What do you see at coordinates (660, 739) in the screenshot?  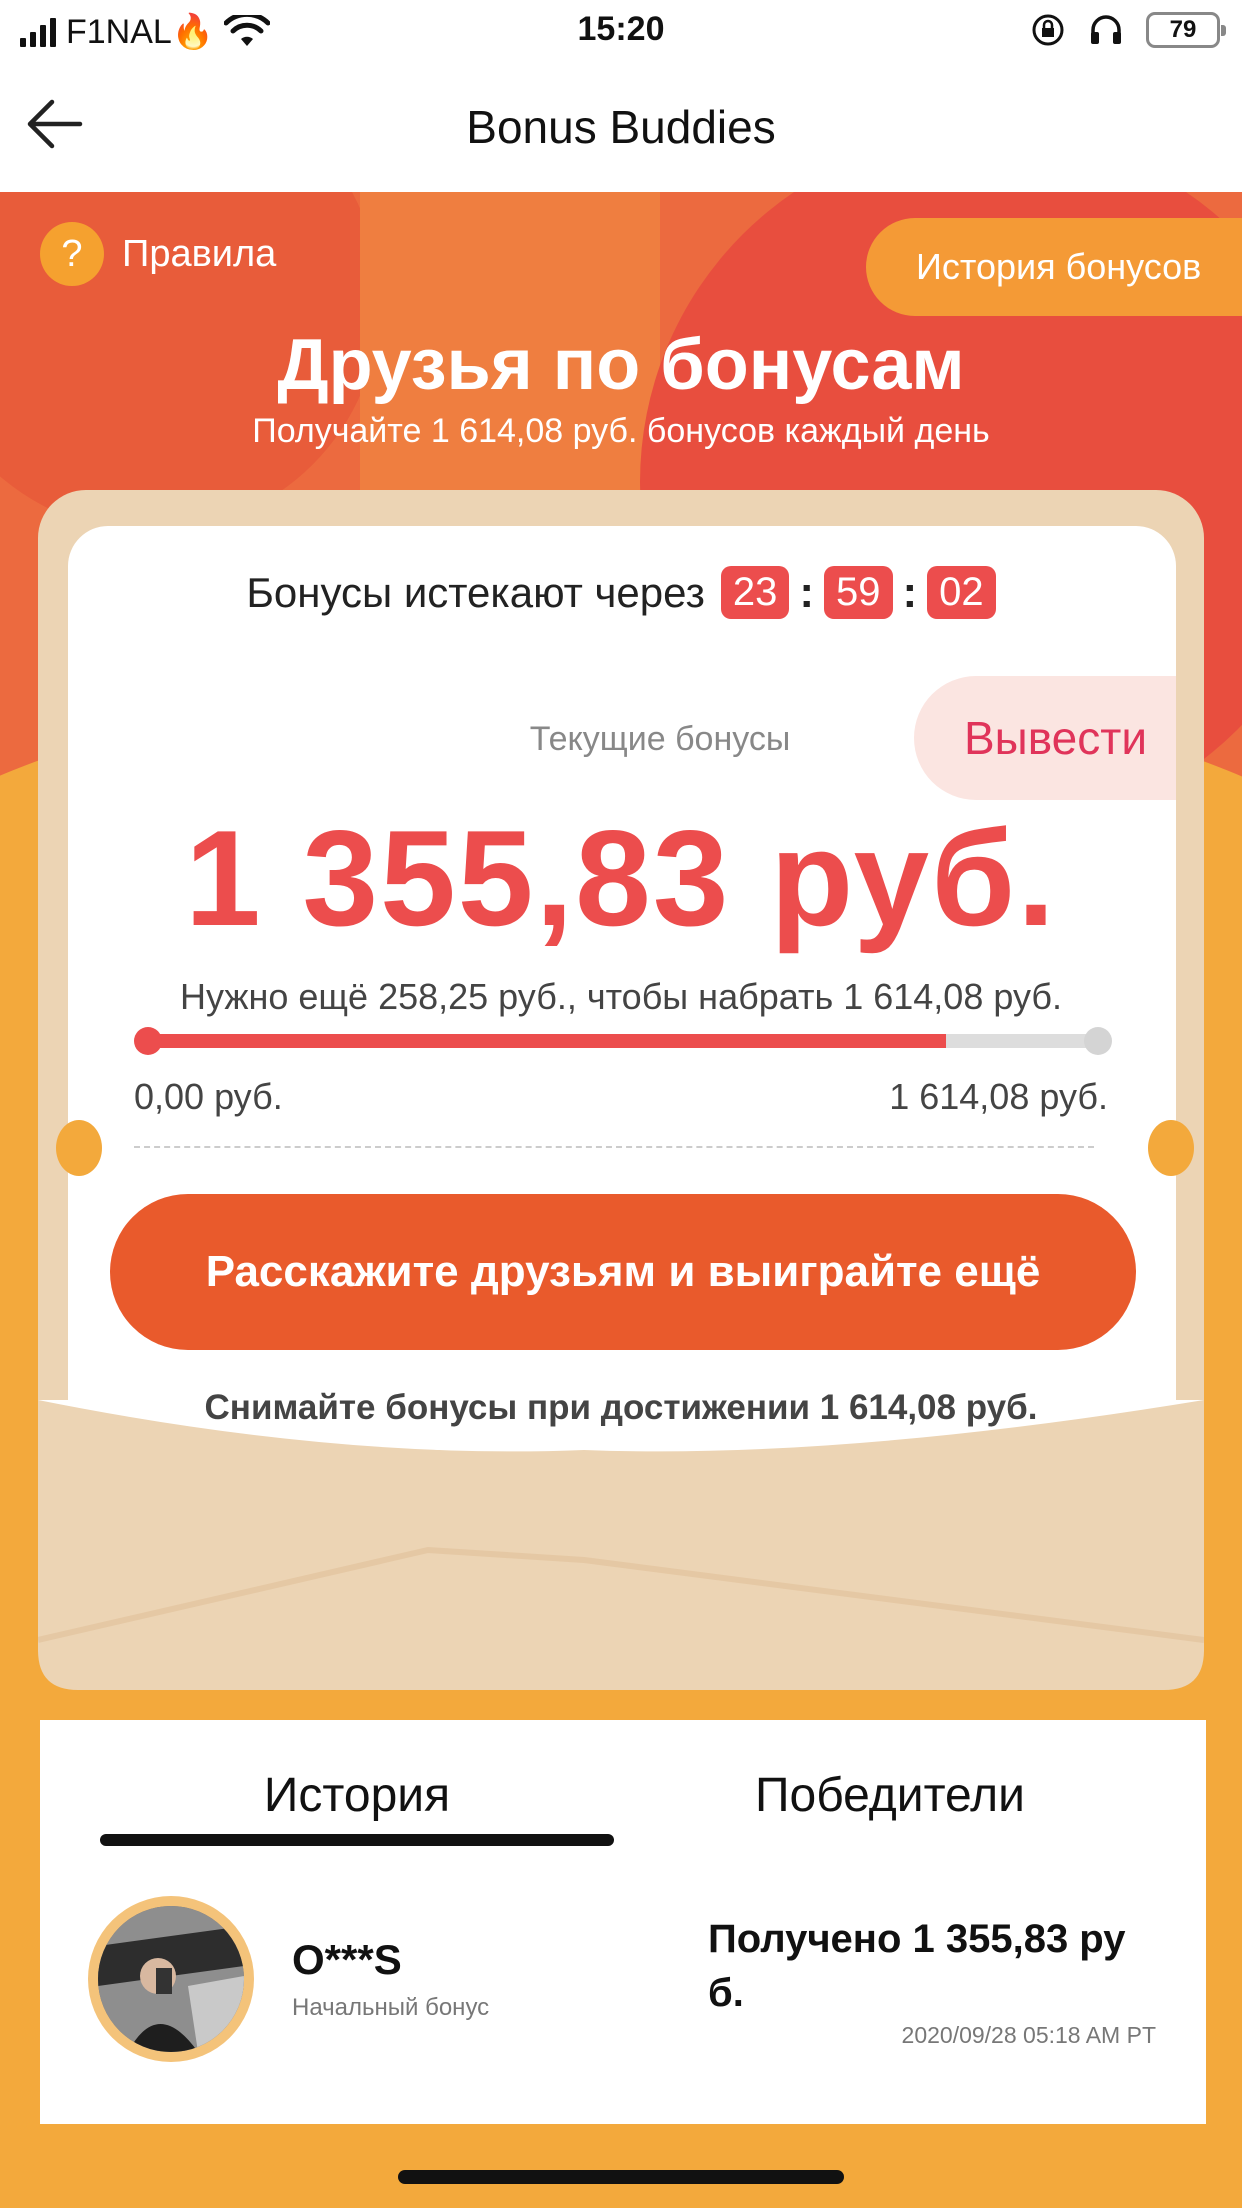 I see `current-bonus-label: Текущие бонусы` at bounding box center [660, 739].